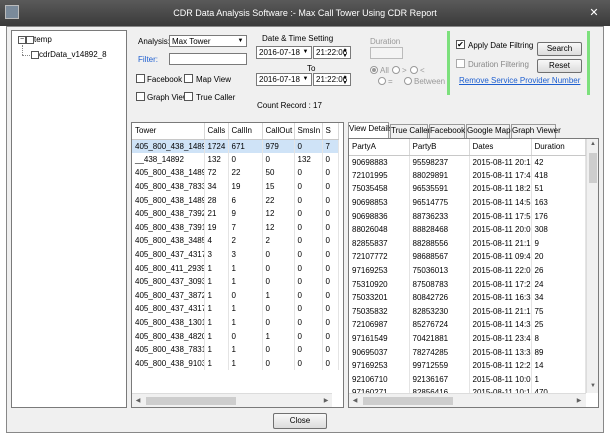 This screenshot has height=439, width=610. What do you see at coordinates (235, 159) in the screenshot?
I see `tower-row: __438_14892 132 0 0 132 0` at bounding box center [235, 159].